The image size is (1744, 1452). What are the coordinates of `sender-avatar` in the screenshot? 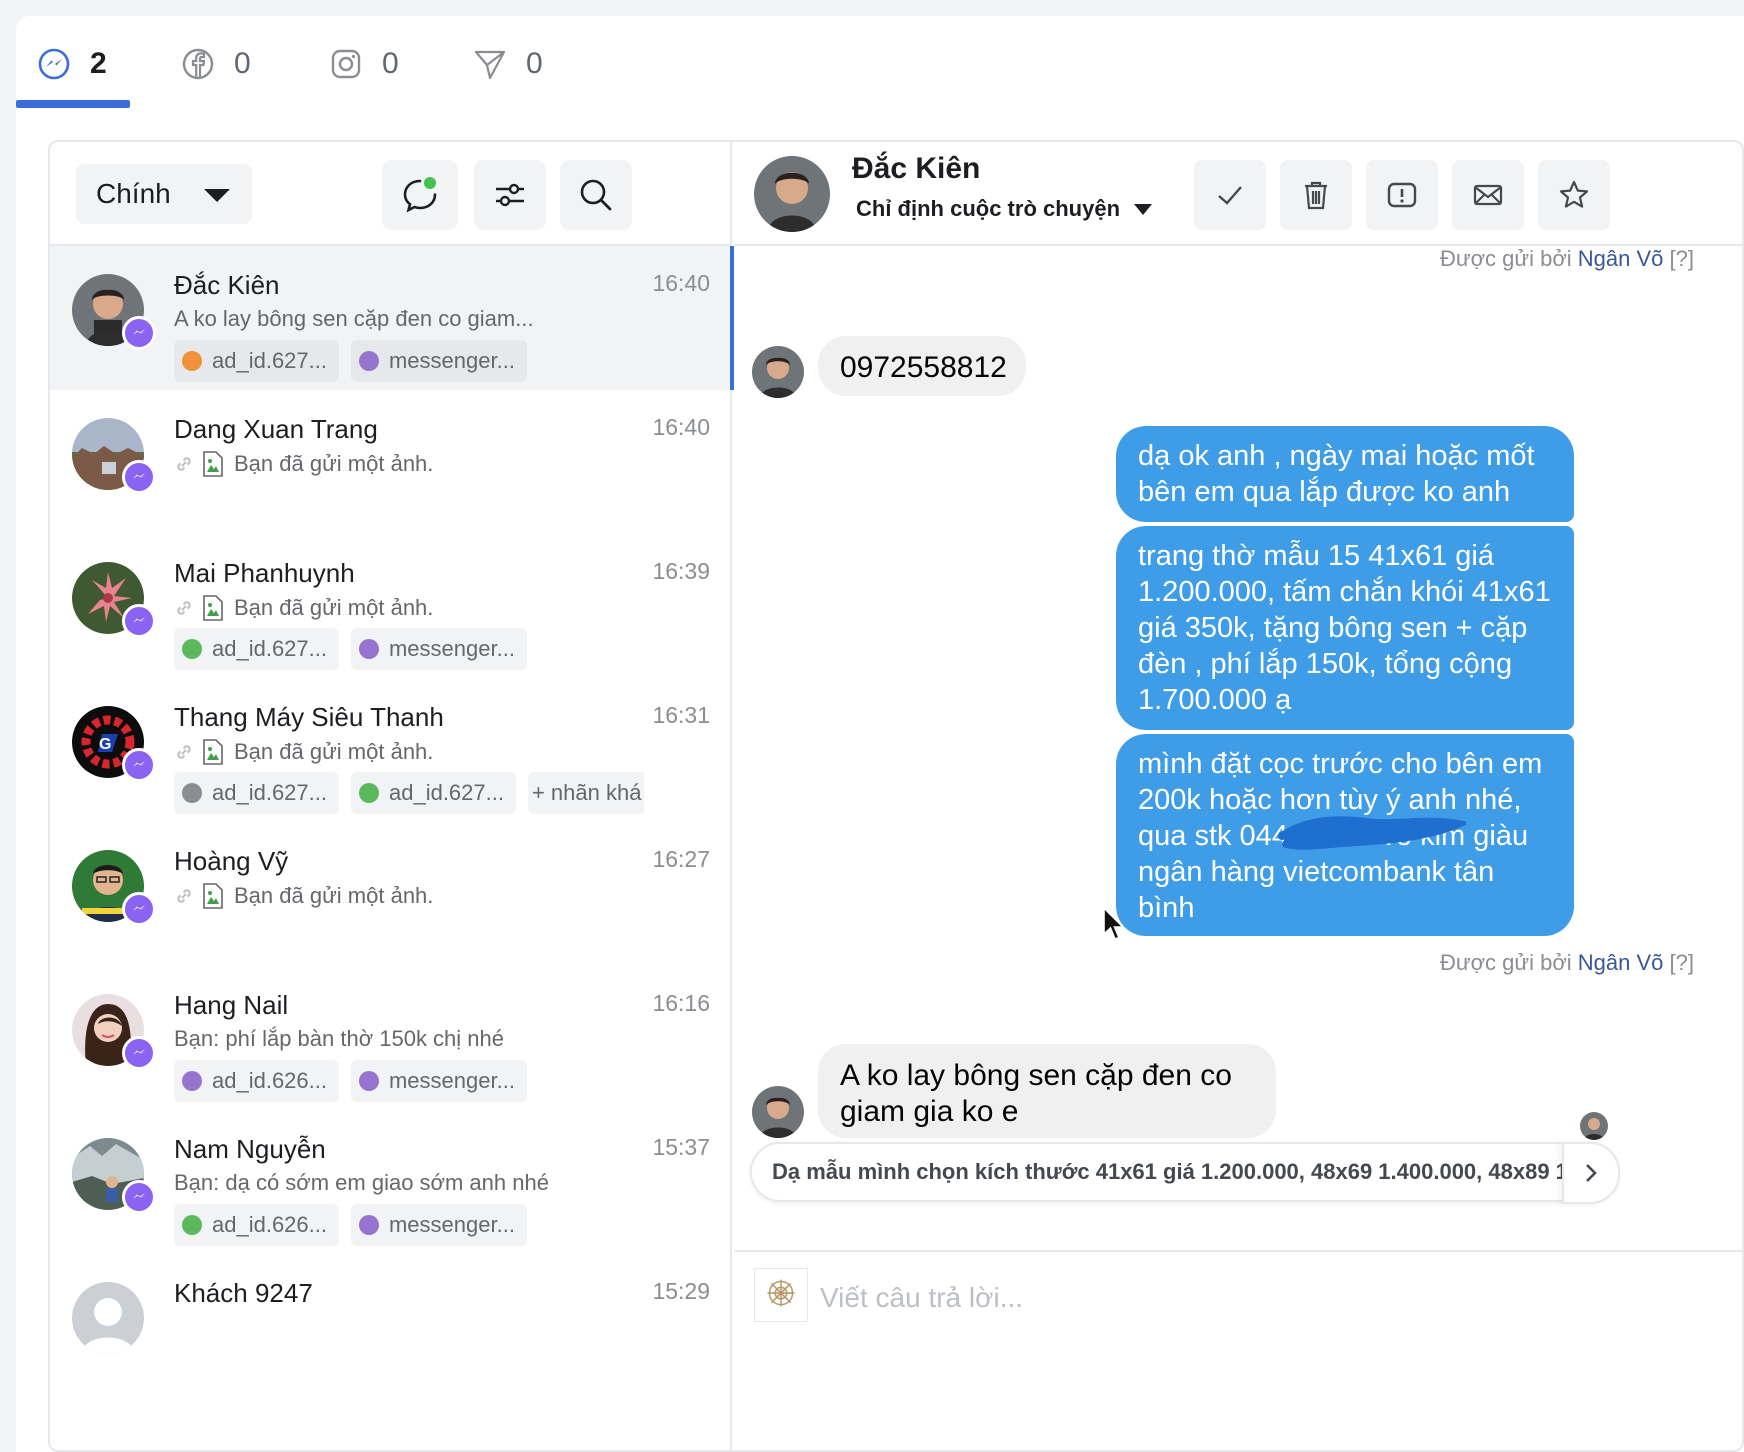 It's located at (778, 372).